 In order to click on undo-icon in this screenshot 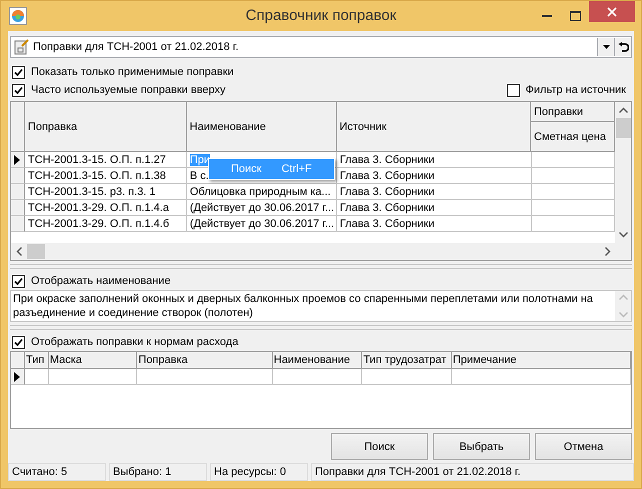, I will do `click(623, 47)`.